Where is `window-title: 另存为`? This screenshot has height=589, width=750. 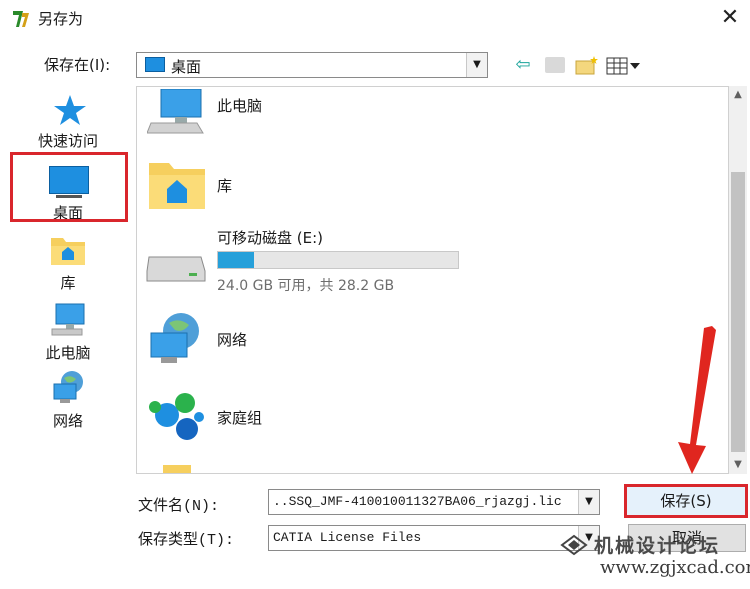
window-title: 另存为 is located at coordinates (61, 19).